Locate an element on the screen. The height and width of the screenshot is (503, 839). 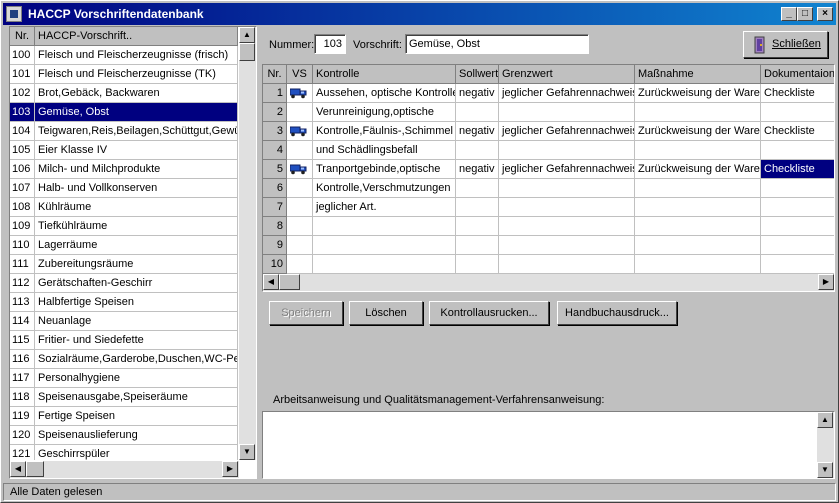
header-col-massnahme: Maßnahme is located at coordinates (698, 74).